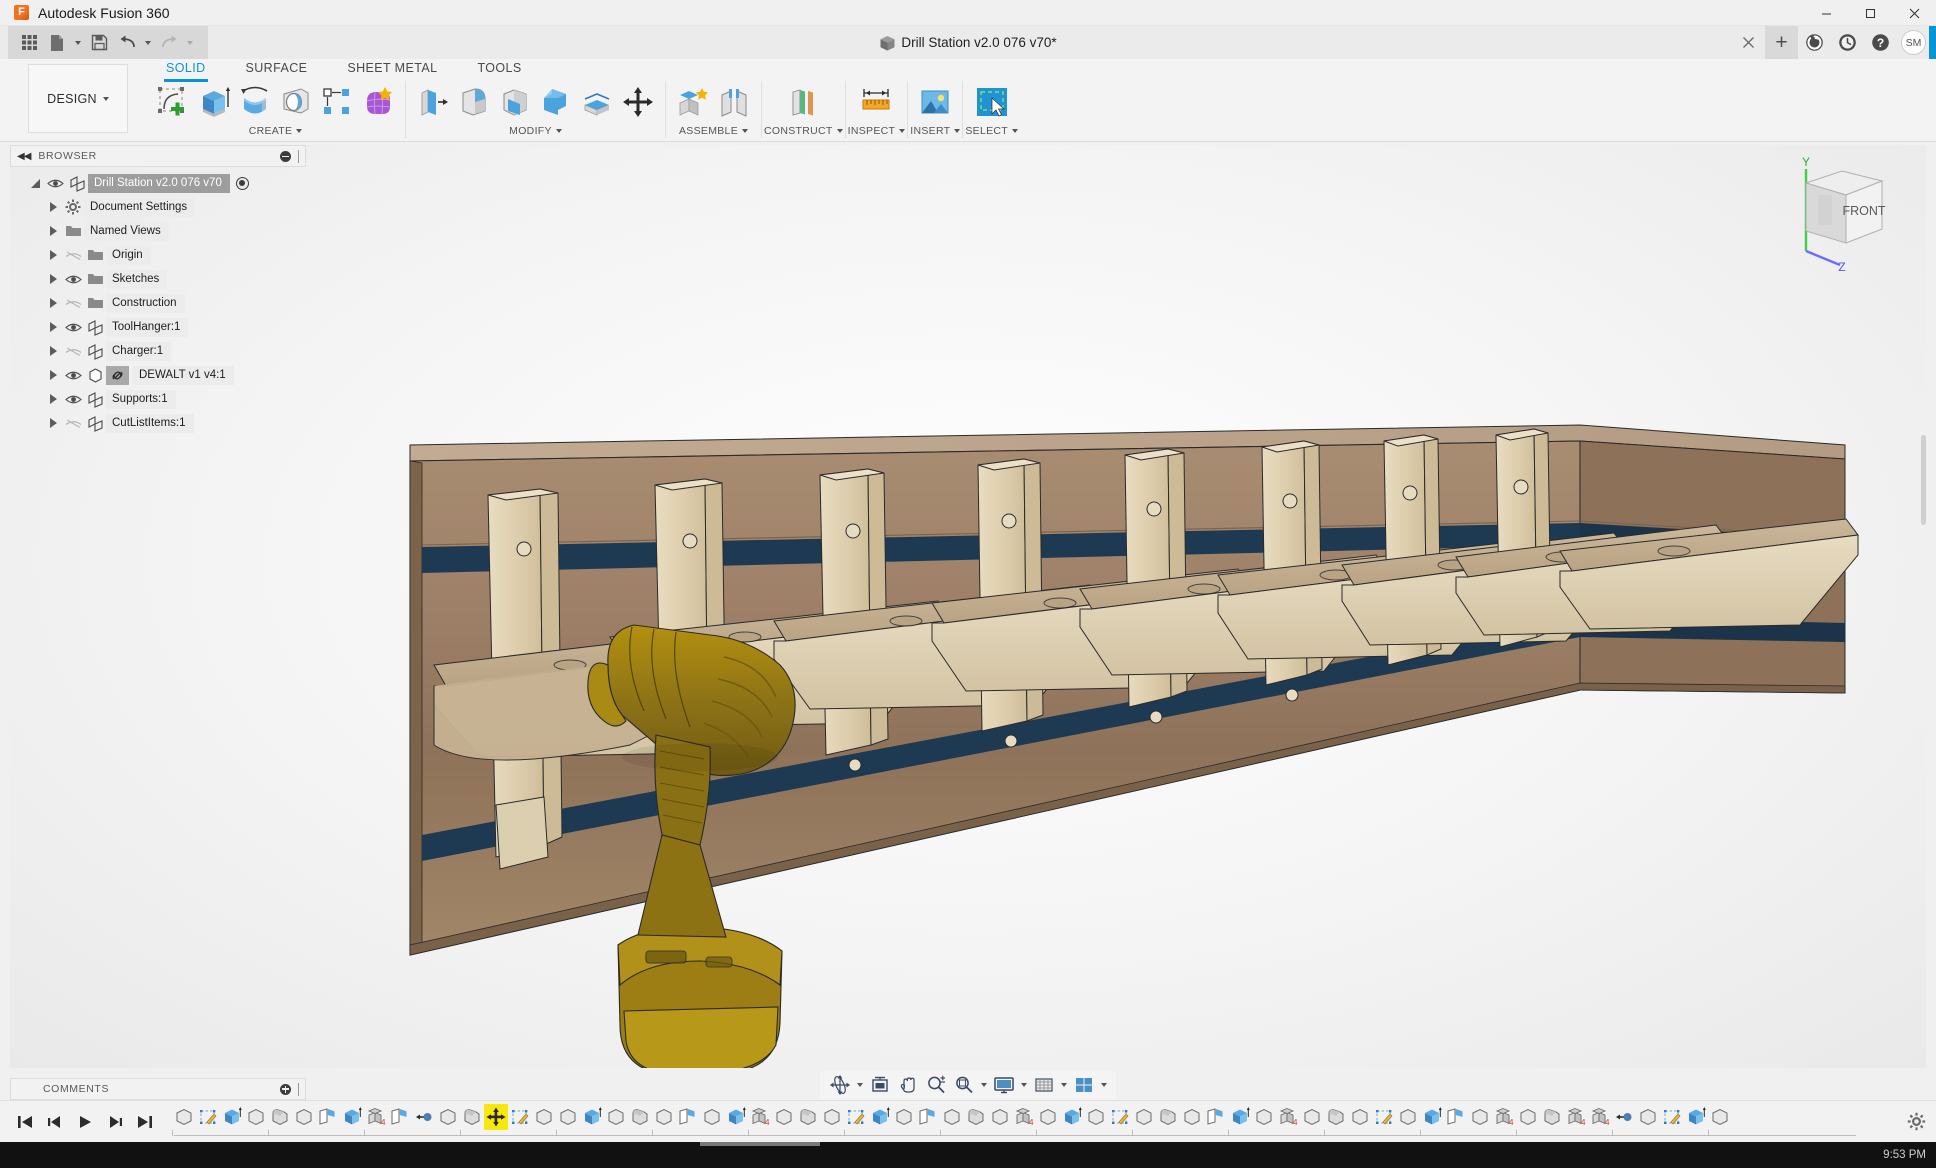  What do you see at coordinates (992, 130) in the screenshot?
I see `panel-label-select: SELECT` at bounding box center [992, 130].